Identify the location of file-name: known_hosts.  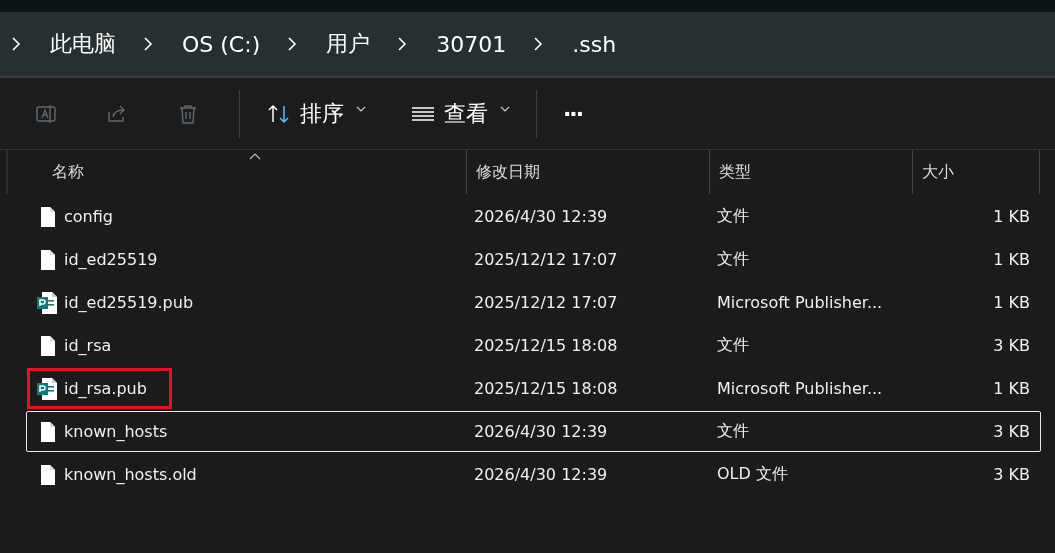
(116, 431).